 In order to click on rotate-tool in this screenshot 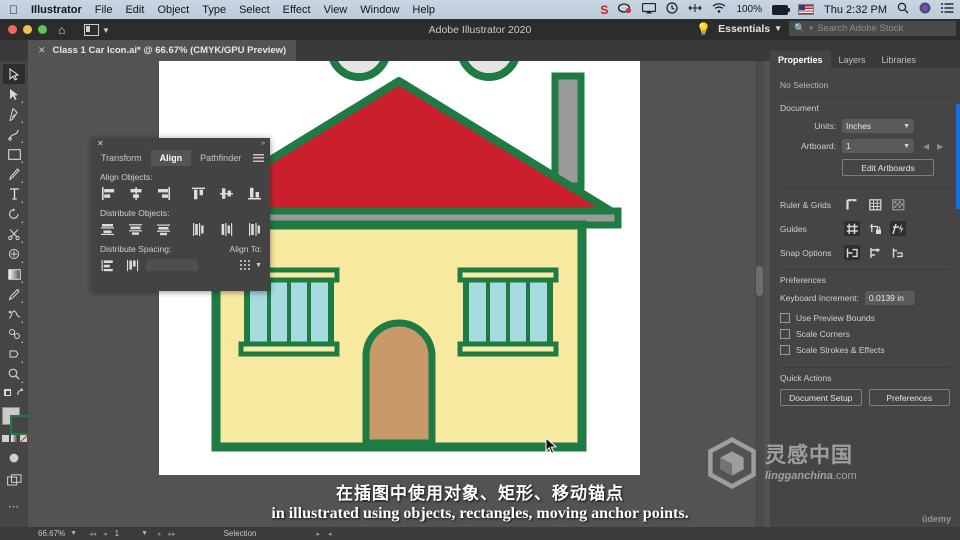, I will do `click(14, 214)`.